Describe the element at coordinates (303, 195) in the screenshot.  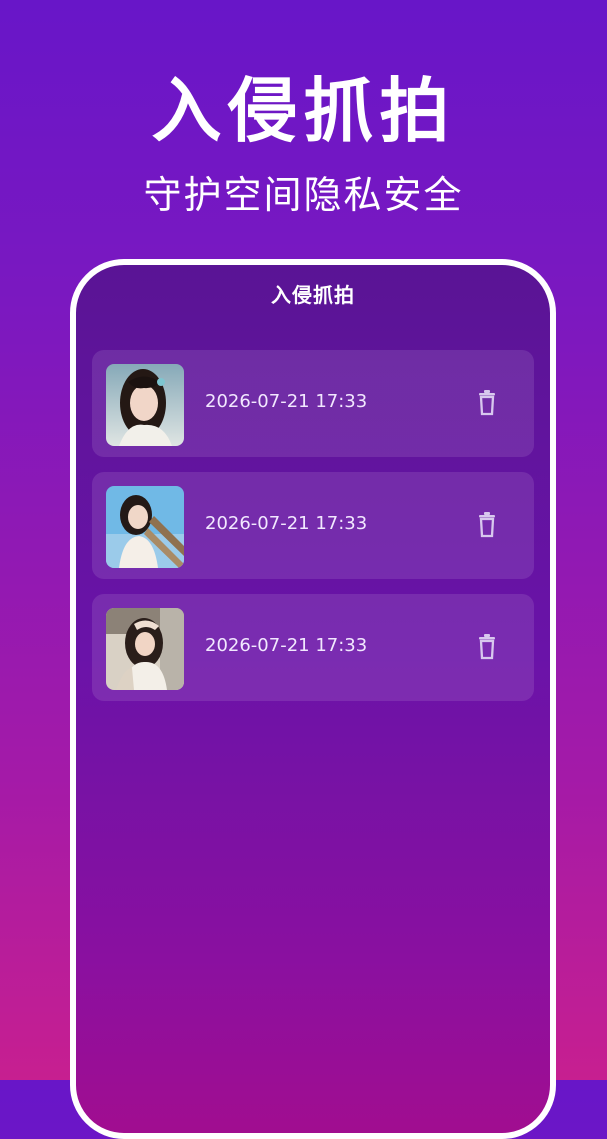
I see `hero-subtitle: 守护空间隐私安全` at that location.